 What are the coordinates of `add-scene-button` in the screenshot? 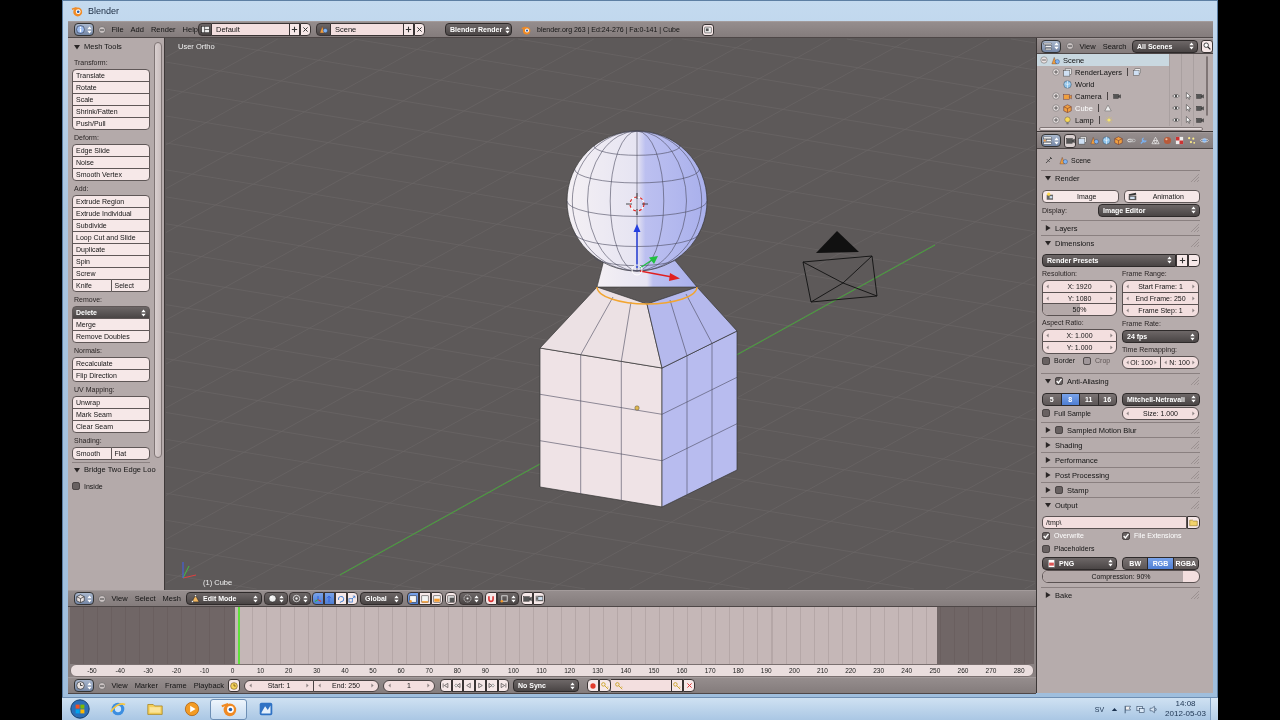 It's located at (408, 29).